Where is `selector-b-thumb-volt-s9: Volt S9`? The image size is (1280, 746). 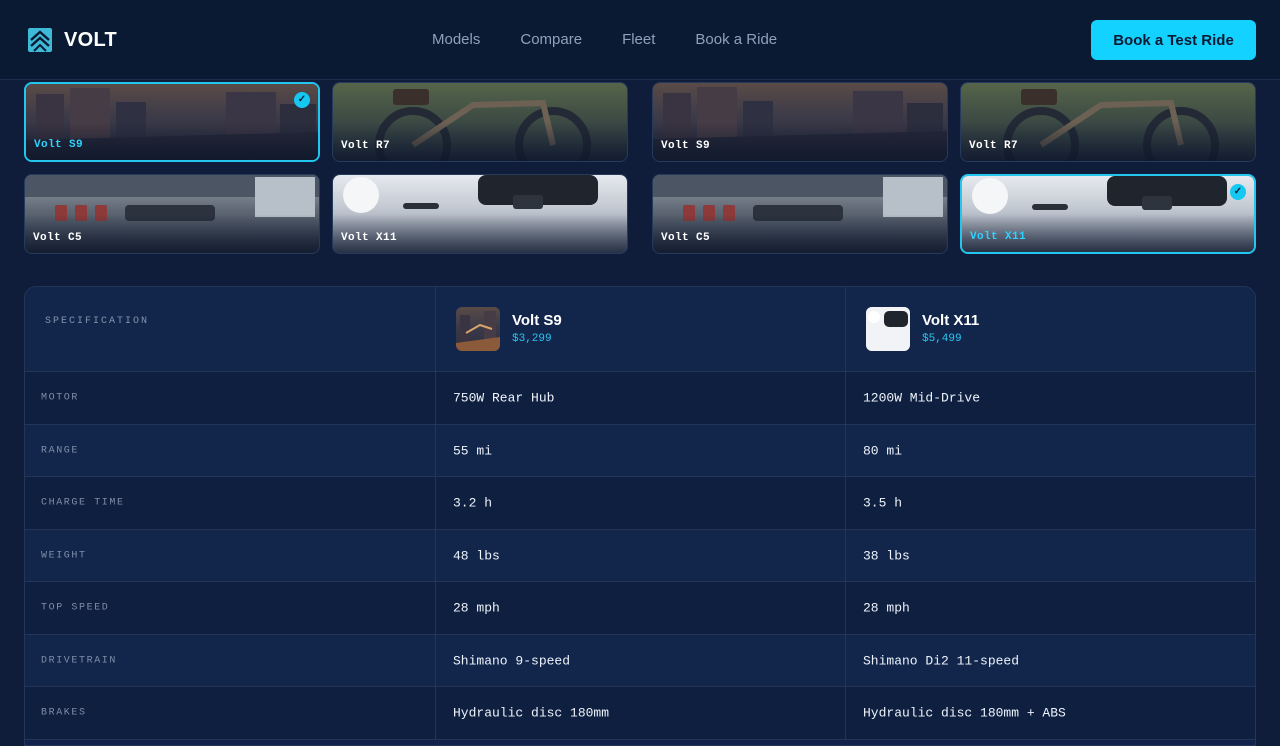
selector-b-thumb-volt-s9: Volt S9 is located at coordinates (800, 122).